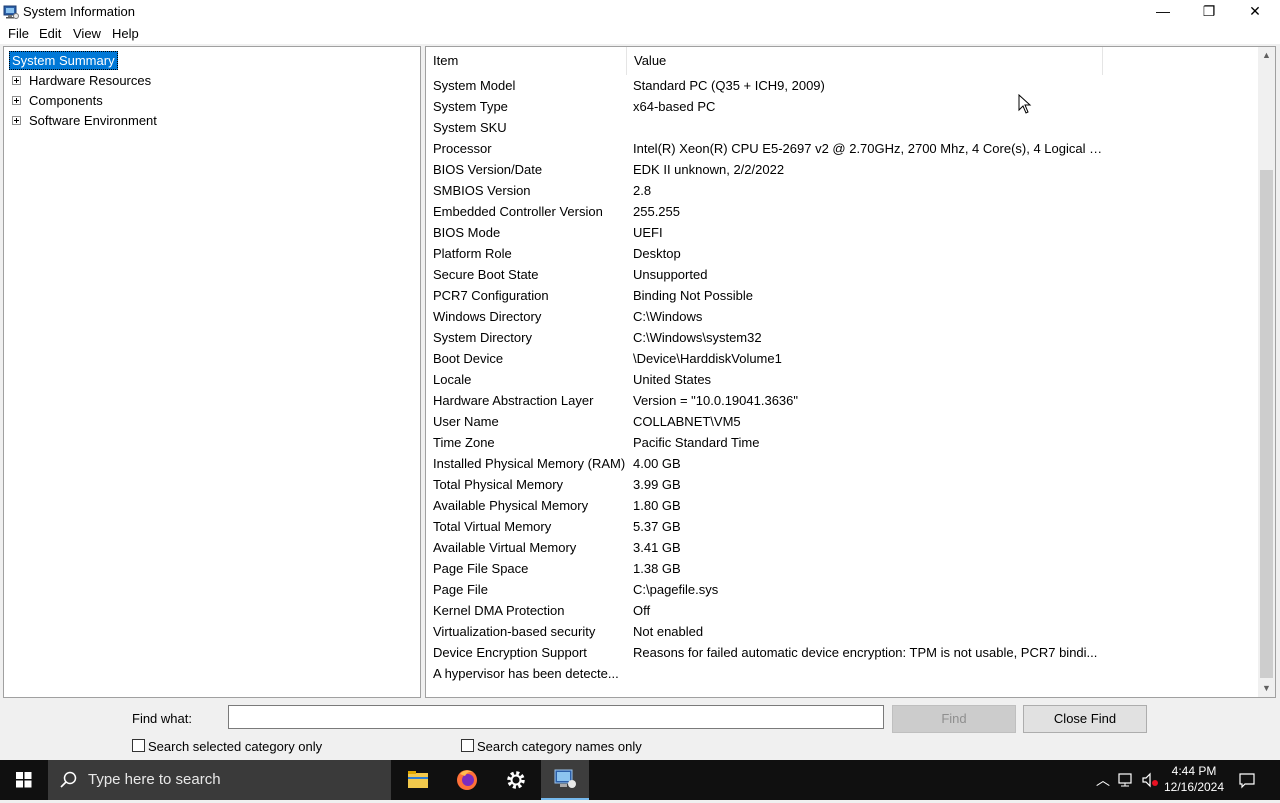  I want to click on taskbar-settings, so click(516, 780).